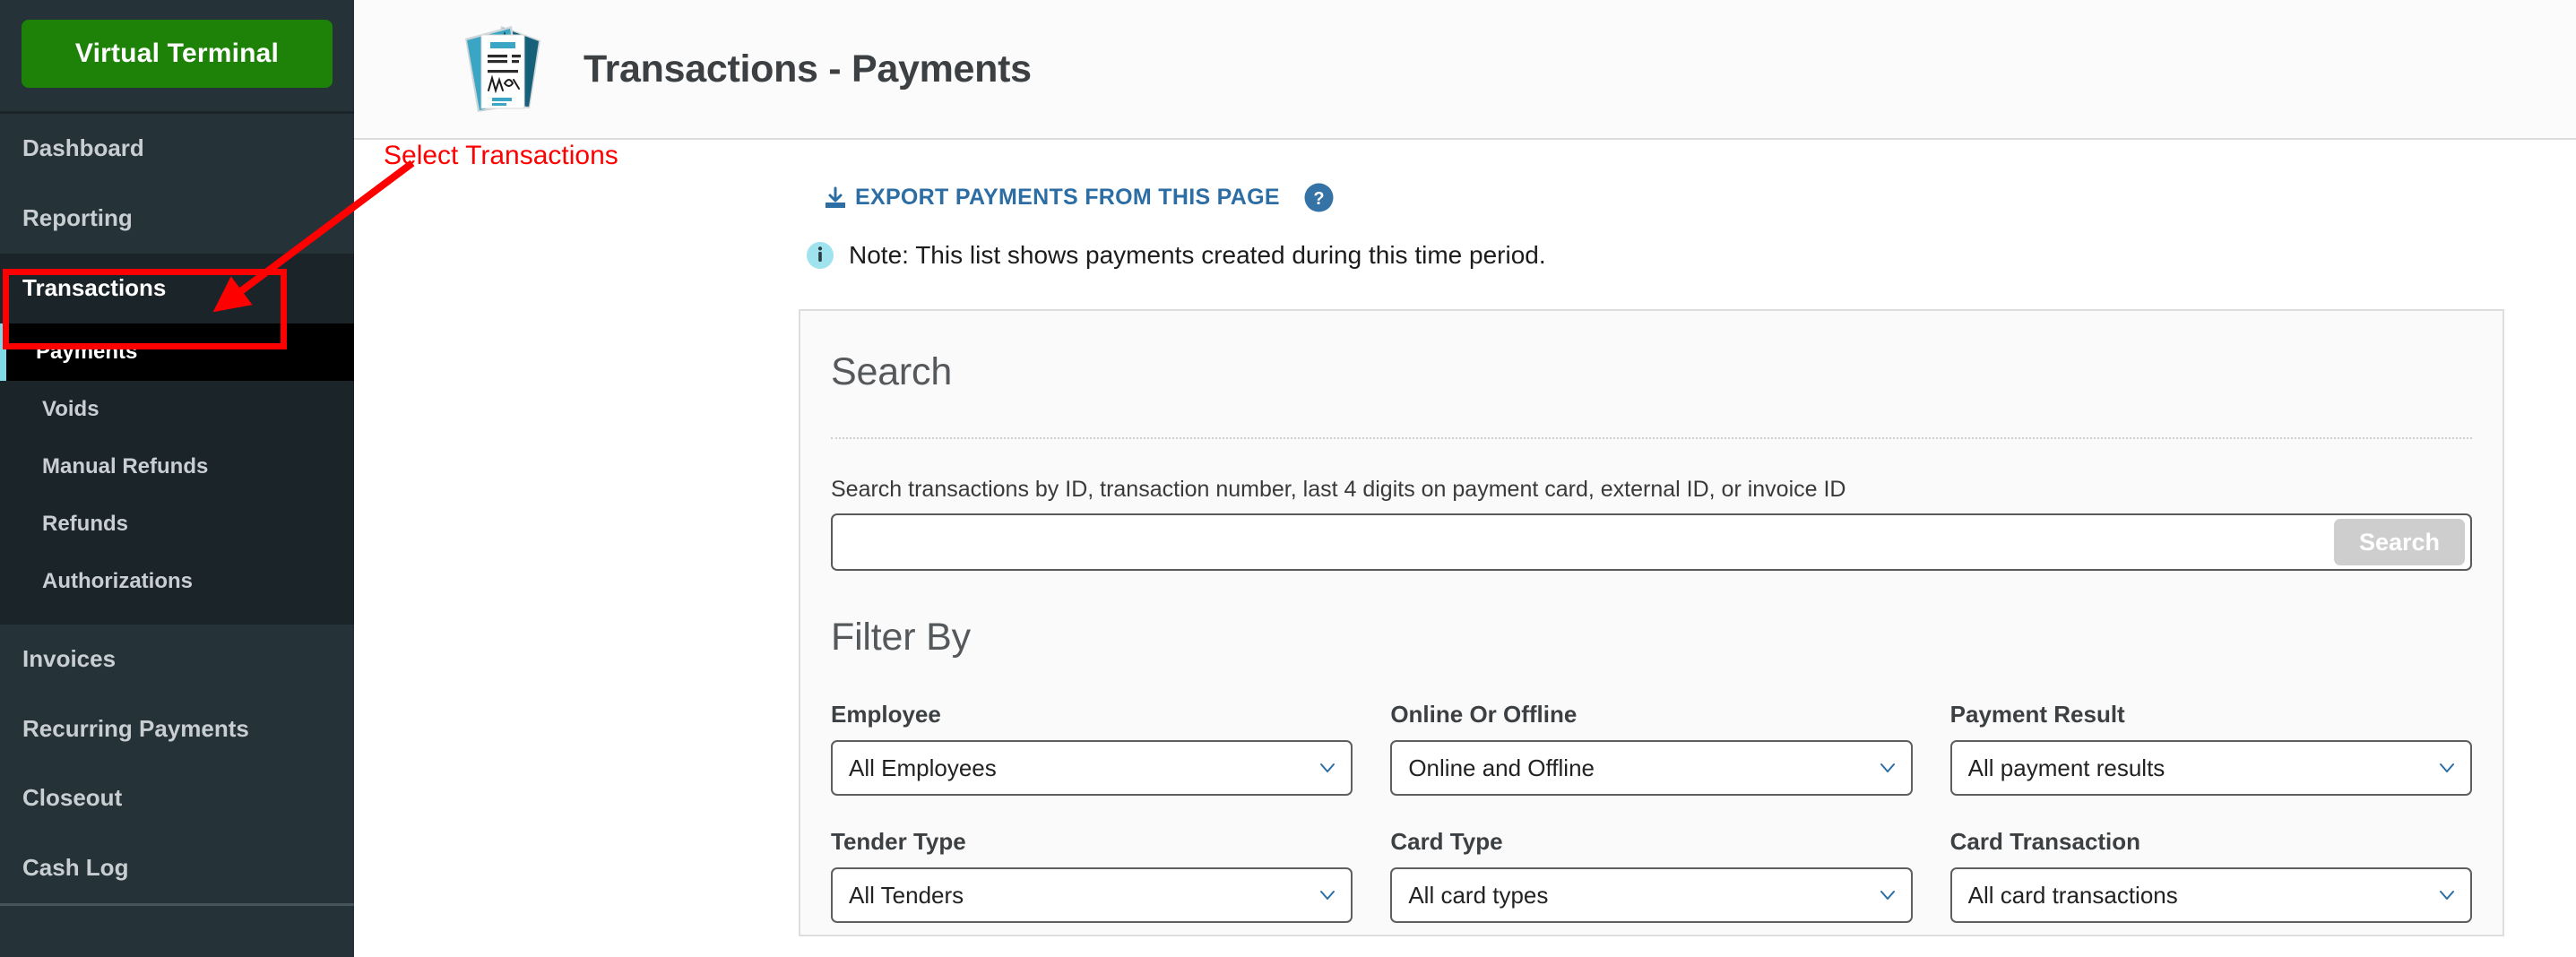  I want to click on filter-section-title: Filter By, so click(901, 638).